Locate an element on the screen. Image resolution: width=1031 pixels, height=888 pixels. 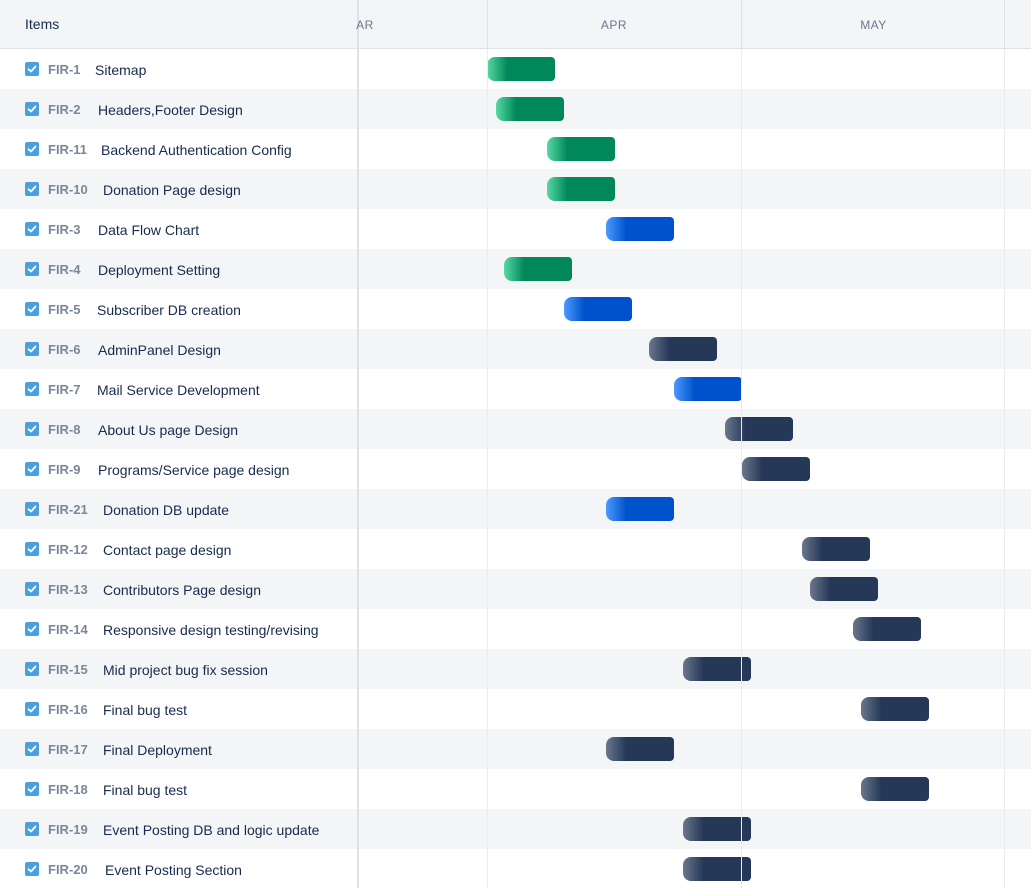
issue-row: FIR-1 Sitemap is located at coordinates (515, 69).